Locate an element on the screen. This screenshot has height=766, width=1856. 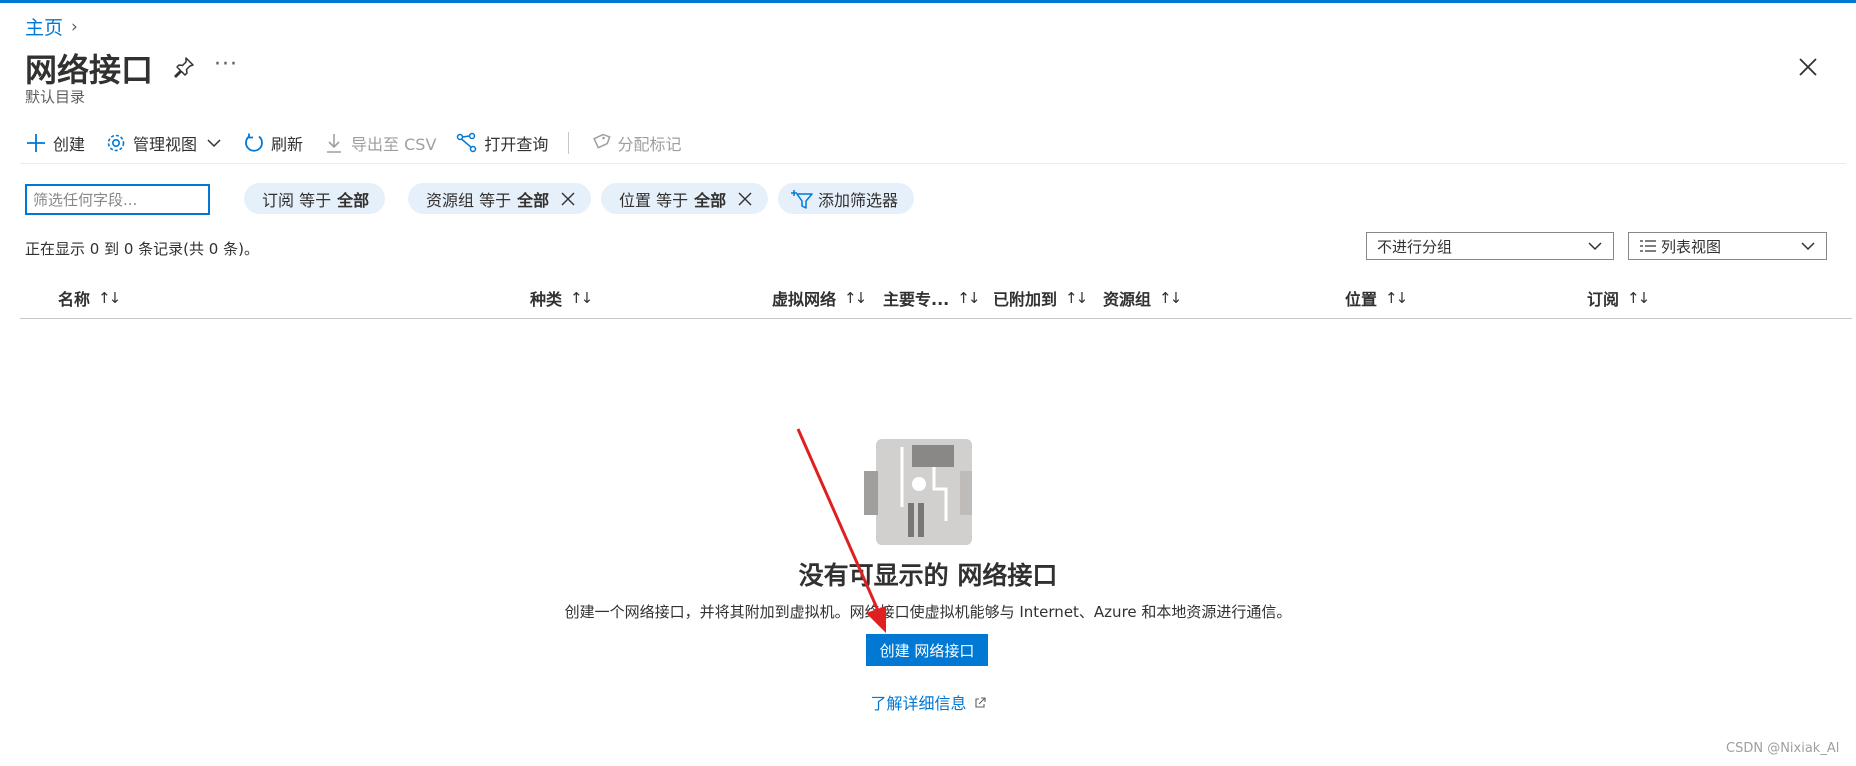
export-csv-label: 导出至 CSV is located at coordinates (394, 144).